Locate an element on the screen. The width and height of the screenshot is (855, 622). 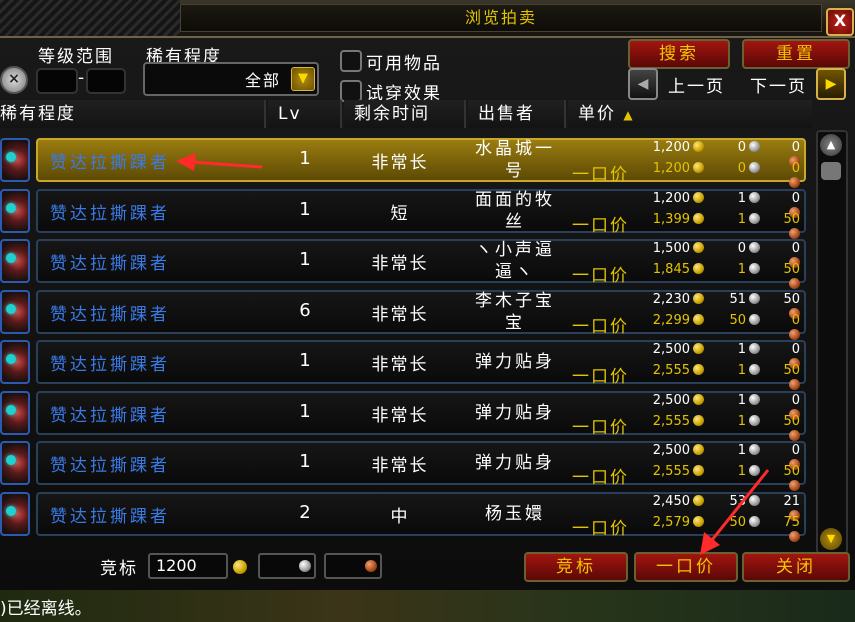
buyout-price: 2,299 50 0 is located at coordinates (720, 326).